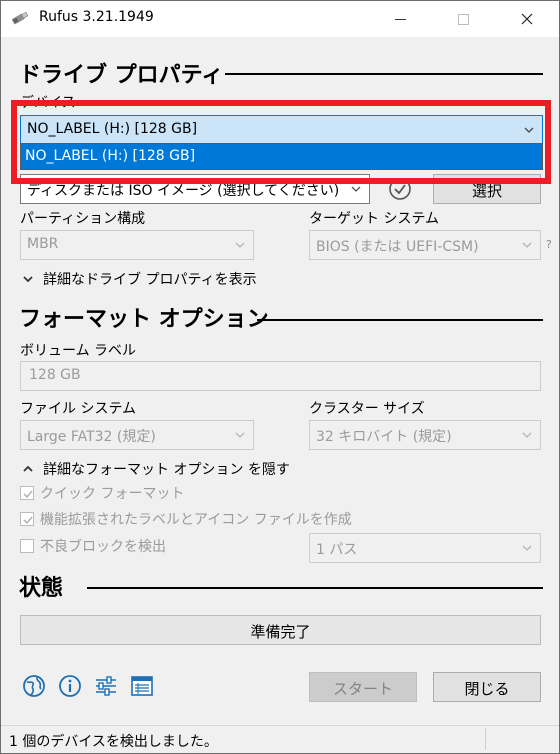  I want to click on log-icon, so click(142, 686).